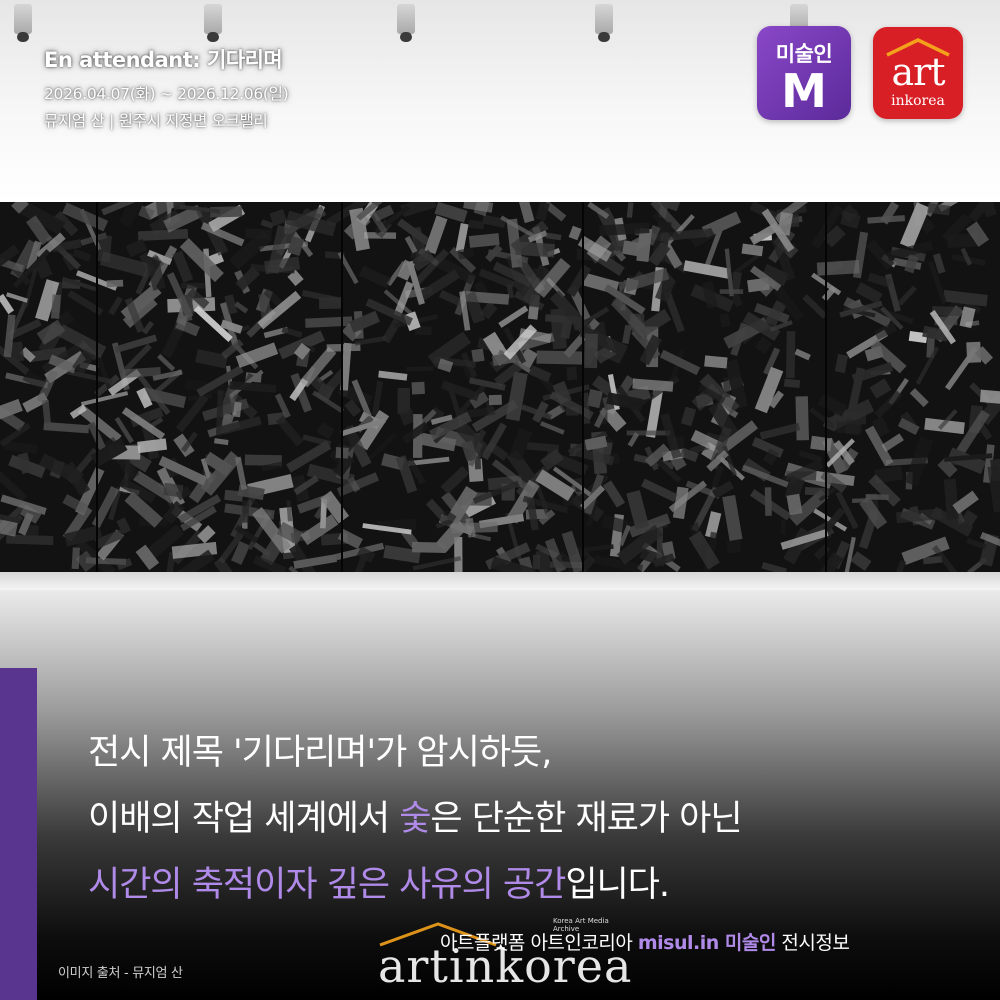 The width and height of the screenshot is (1000, 1000). What do you see at coordinates (536, 943) in the screenshot?
I see `brand-prefix: 아트플랫폼 아트인코리아` at bounding box center [536, 943].